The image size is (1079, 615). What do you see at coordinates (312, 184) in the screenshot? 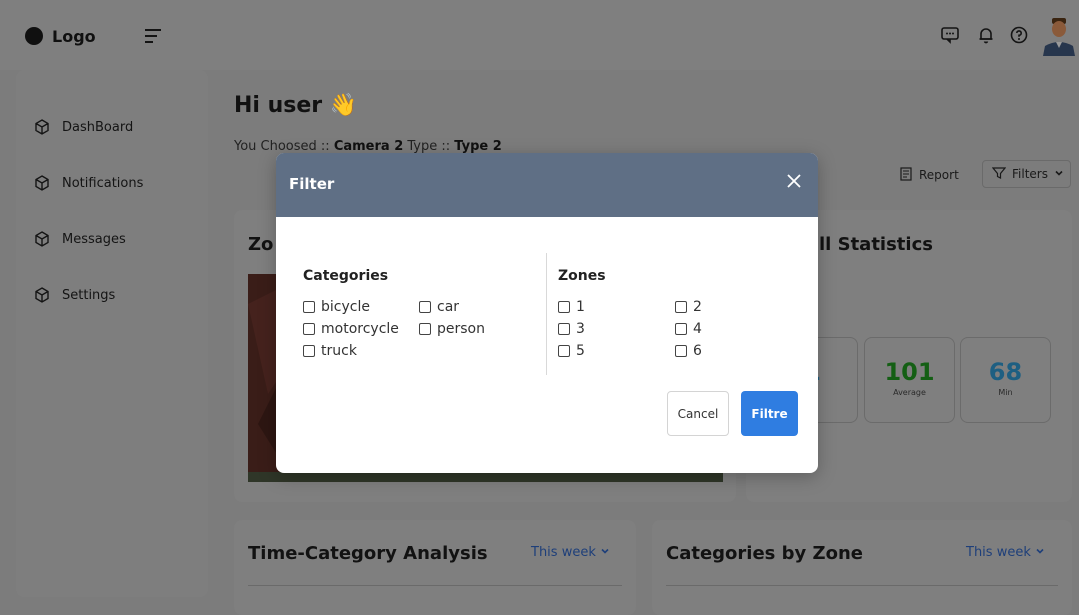
I see `modal-title: Filter` at bounding box center [312, 184].